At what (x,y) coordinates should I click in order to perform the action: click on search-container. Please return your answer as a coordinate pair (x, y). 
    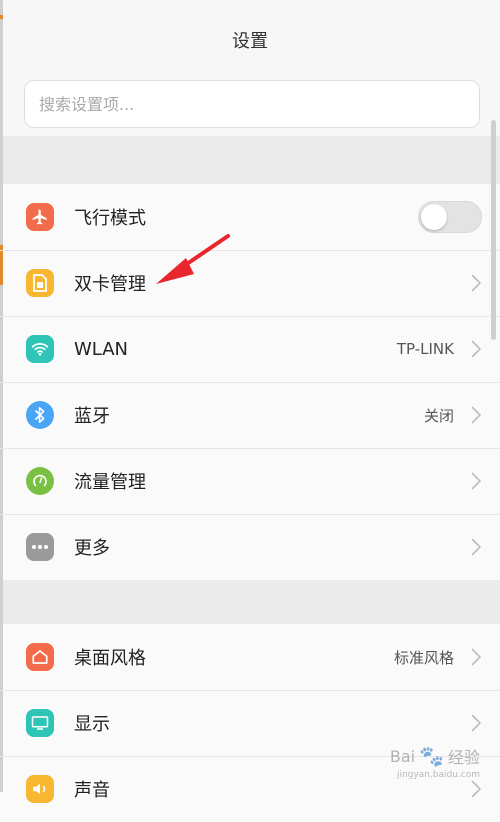
    Looking at the image, I should click on (250, 108).